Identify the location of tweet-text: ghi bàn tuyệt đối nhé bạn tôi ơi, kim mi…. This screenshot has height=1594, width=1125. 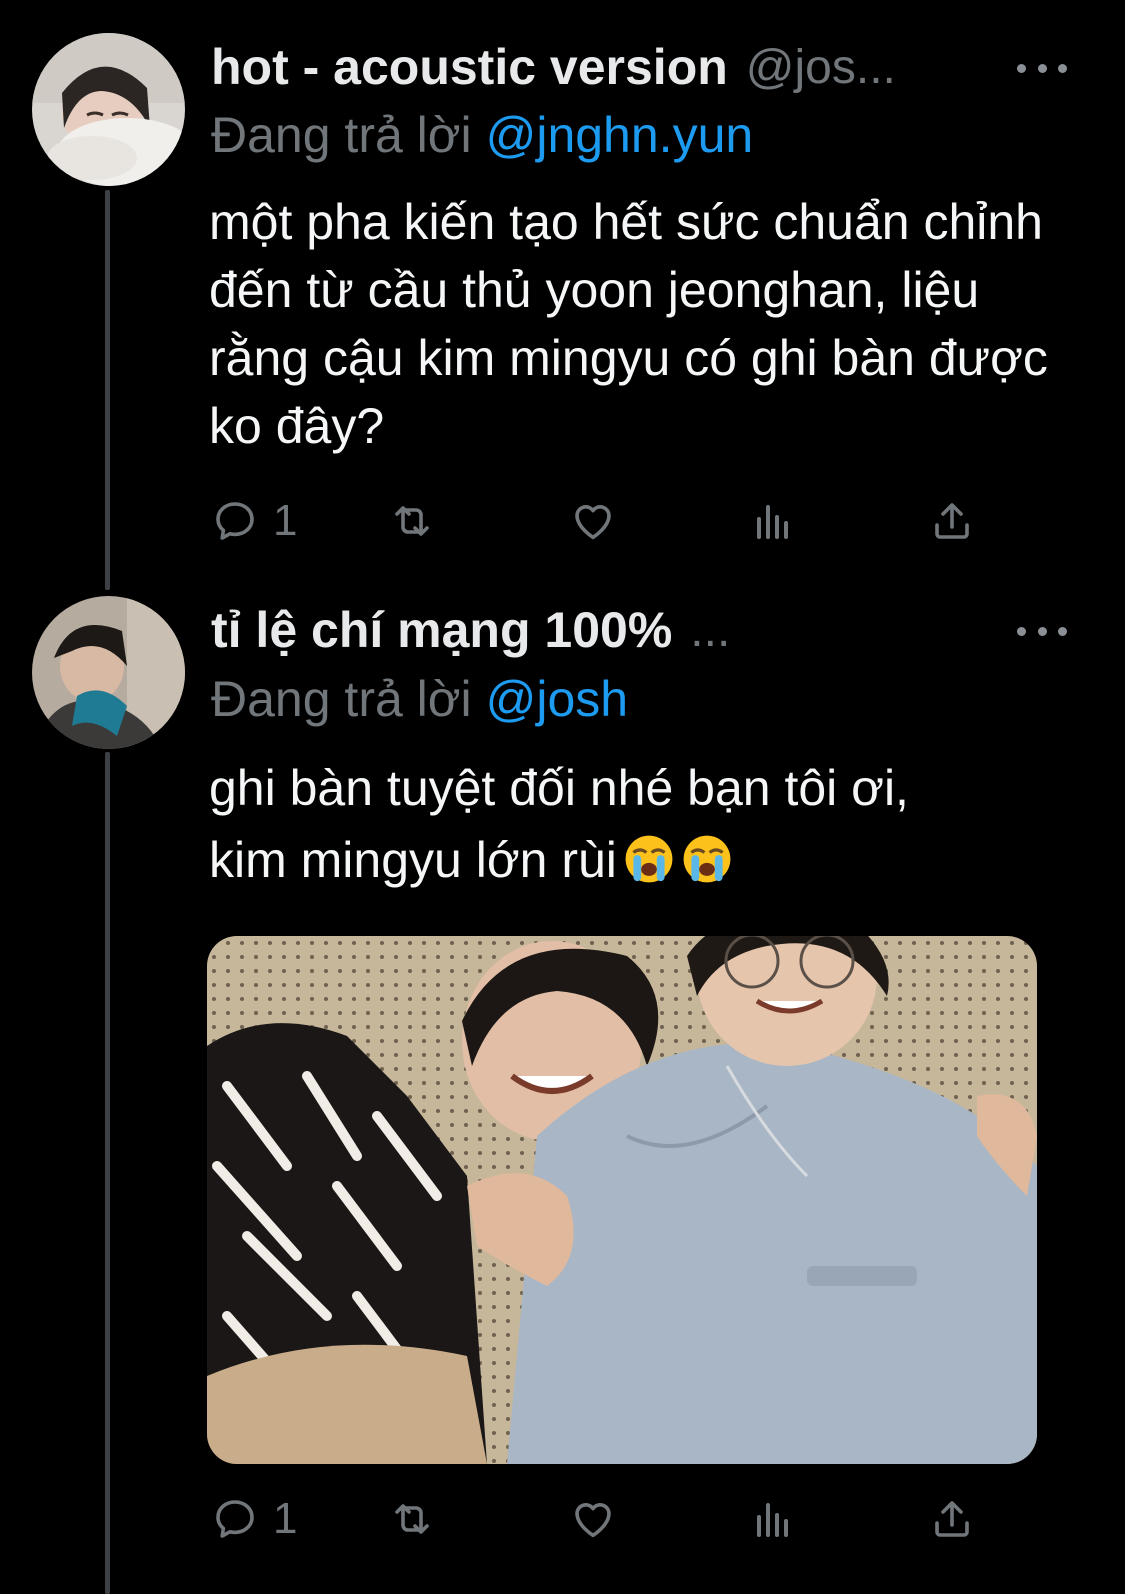
(649, 824).